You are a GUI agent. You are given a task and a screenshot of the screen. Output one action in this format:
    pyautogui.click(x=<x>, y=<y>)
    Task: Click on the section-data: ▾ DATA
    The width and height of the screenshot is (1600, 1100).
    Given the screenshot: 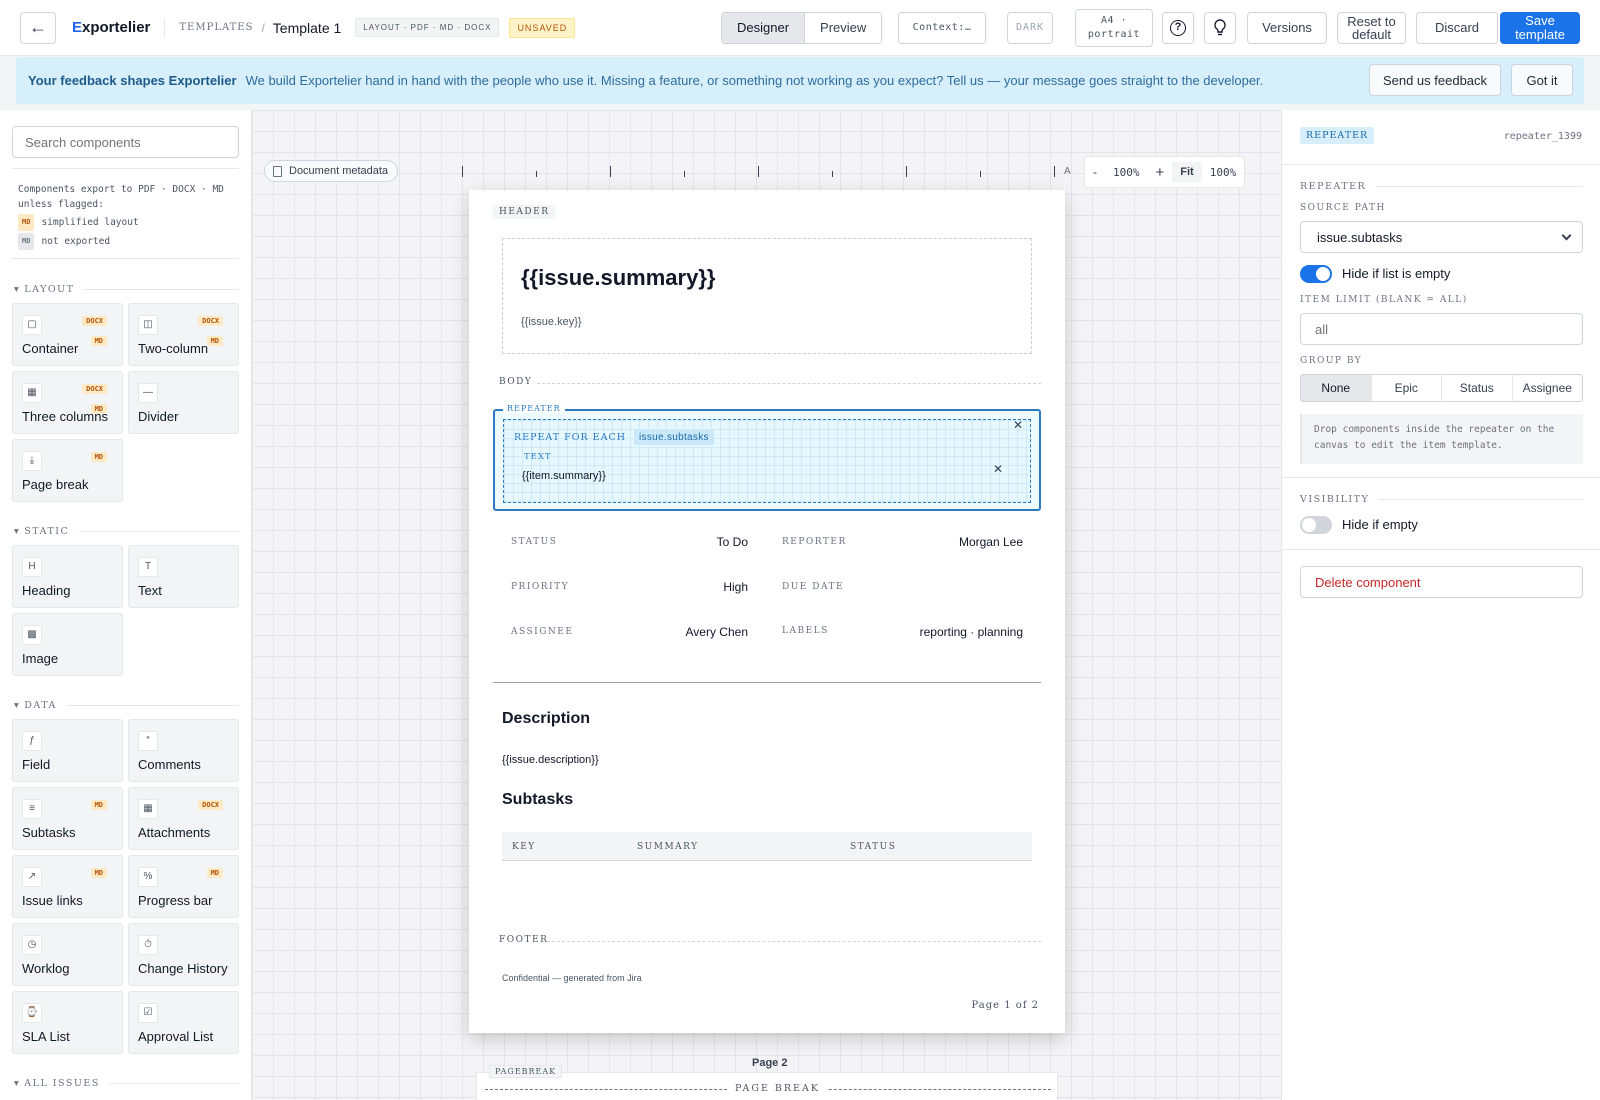 What is the action you would take?
    pyautogui.click(x=126, y=705)
    